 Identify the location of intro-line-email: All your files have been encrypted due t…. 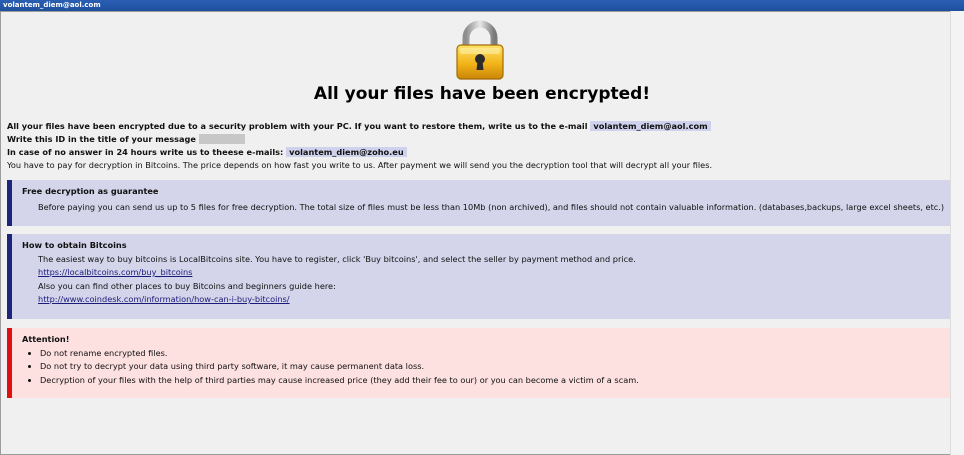
(359, 126).